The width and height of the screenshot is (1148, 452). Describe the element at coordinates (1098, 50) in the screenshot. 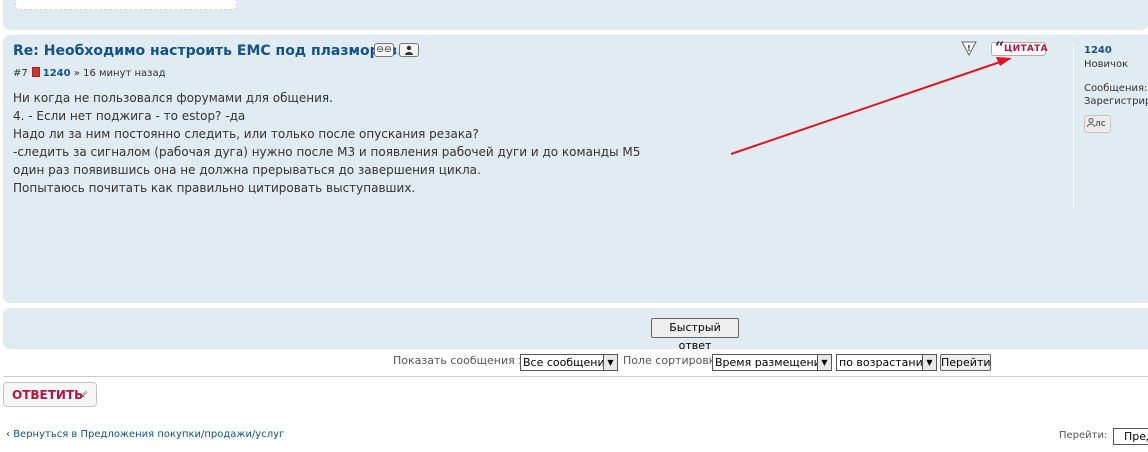

I see `profile-username: 1240` at that location.